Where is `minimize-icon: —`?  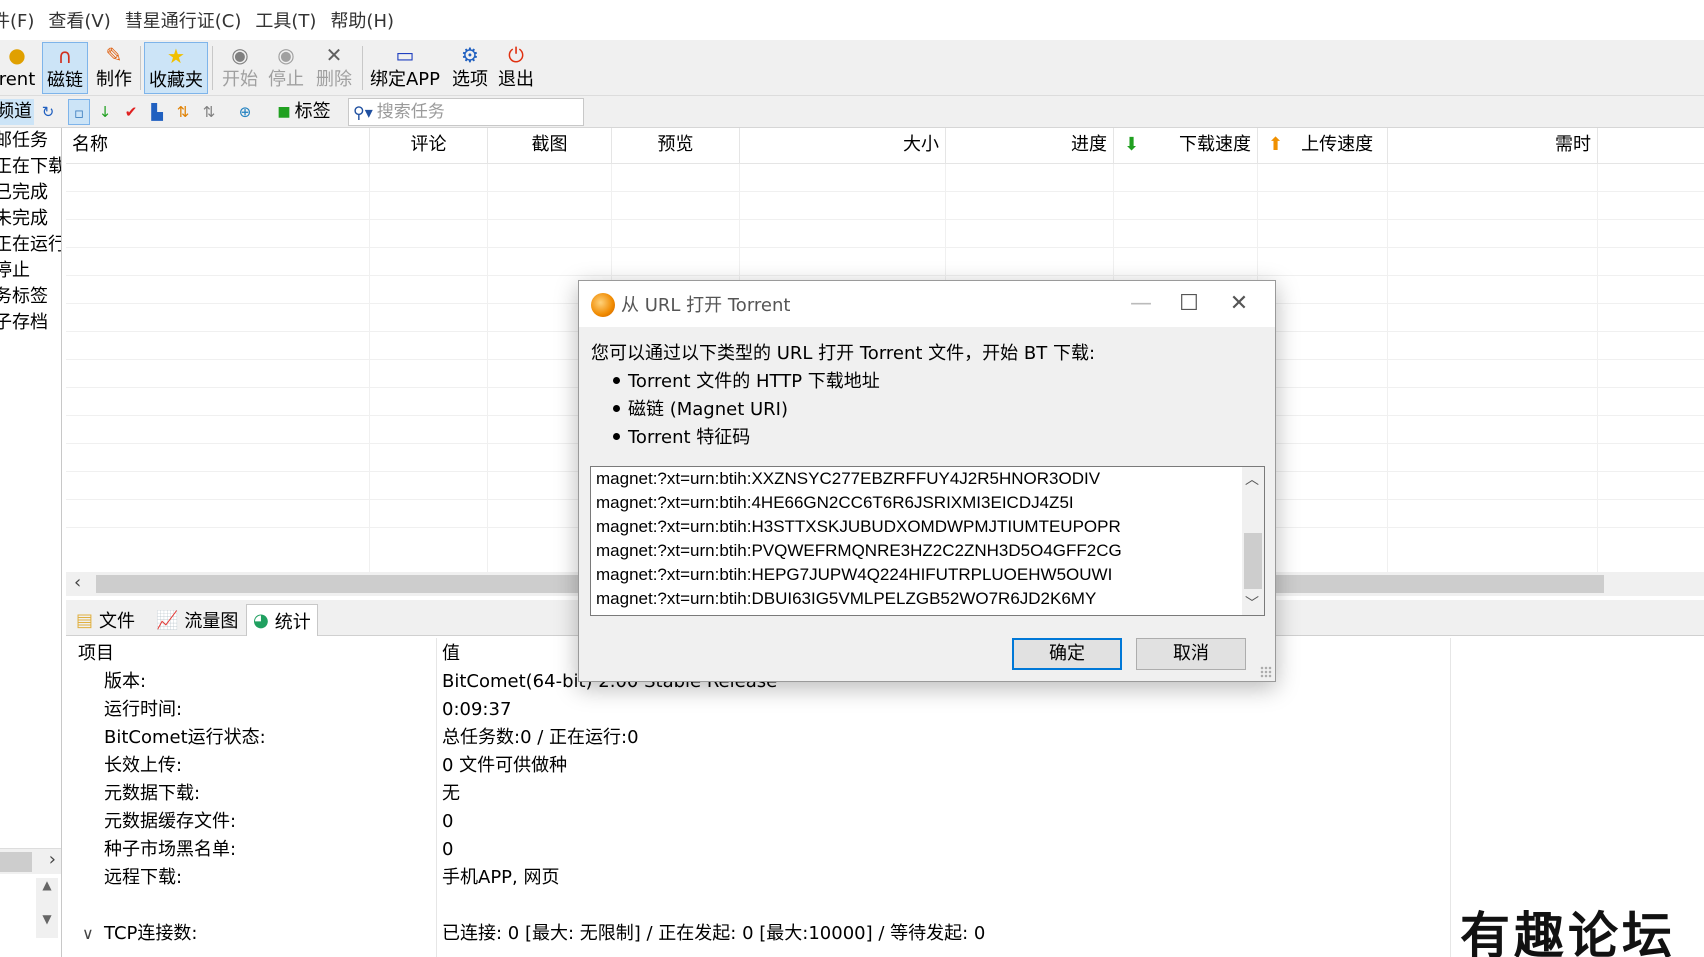
minimize-icon: — is located at coordinates (1141, 304).